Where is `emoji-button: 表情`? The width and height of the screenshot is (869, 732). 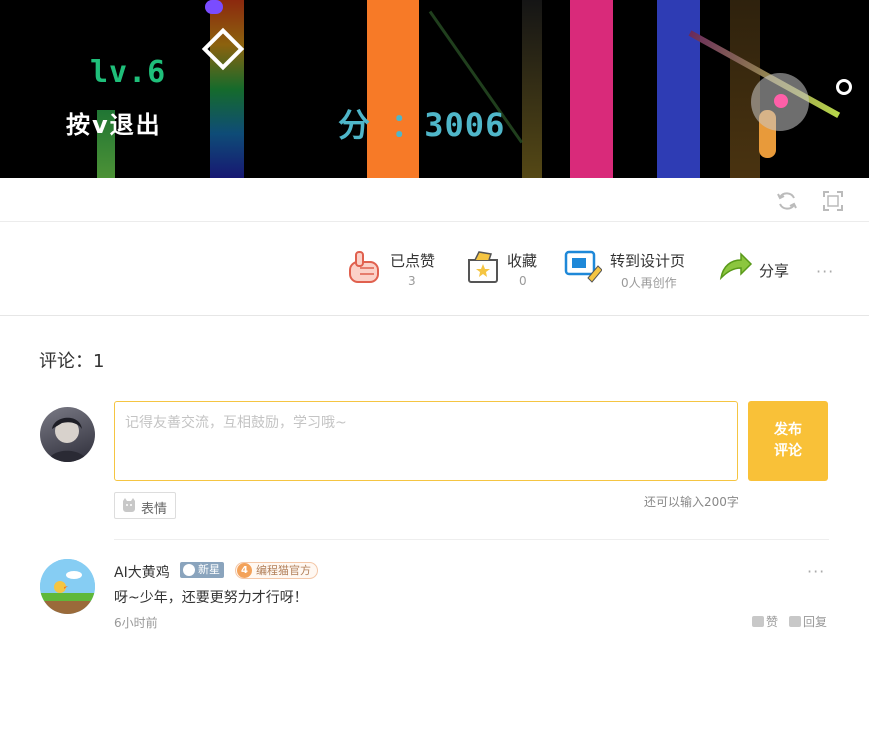 emoji-button: 表情 is located at coordinates (145, 505).